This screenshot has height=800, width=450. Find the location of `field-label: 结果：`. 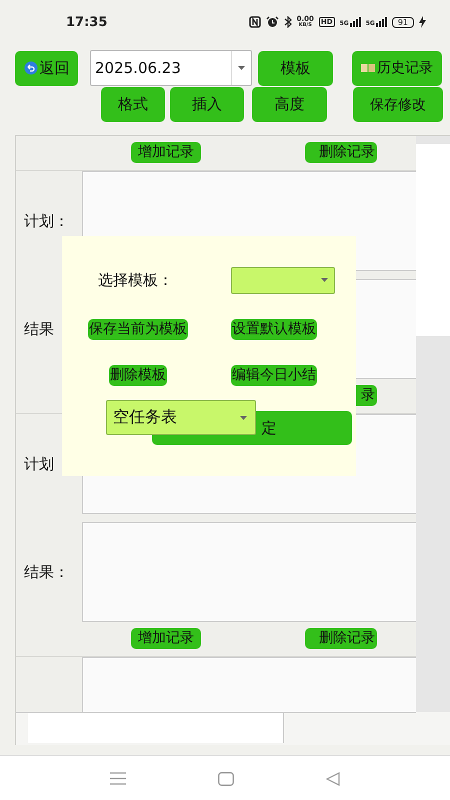

field-label: 结果： is located at coordinates (46, 572).